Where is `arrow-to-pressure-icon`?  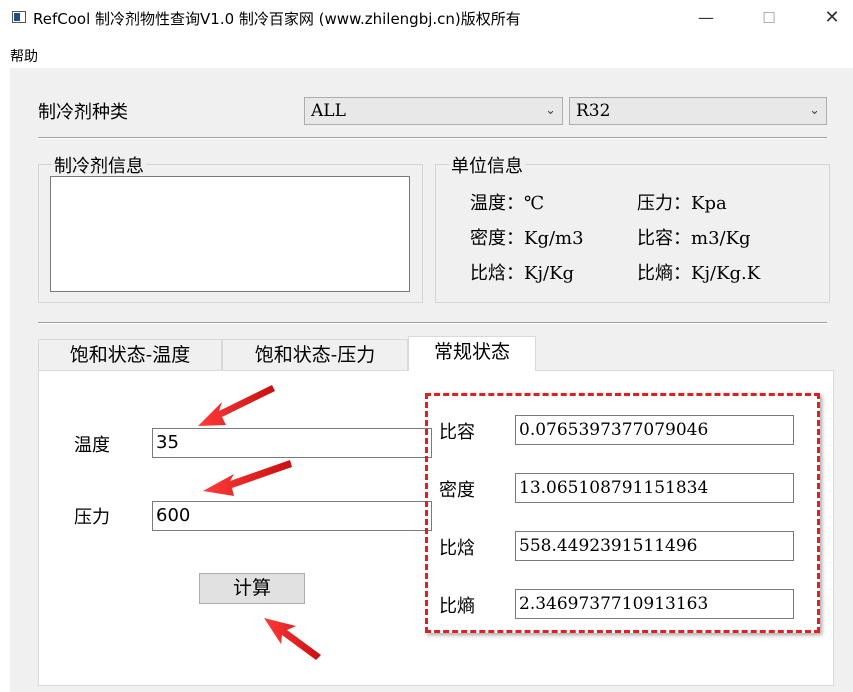
arrow-to-pressure-icon is located at coordinates (247, 478).